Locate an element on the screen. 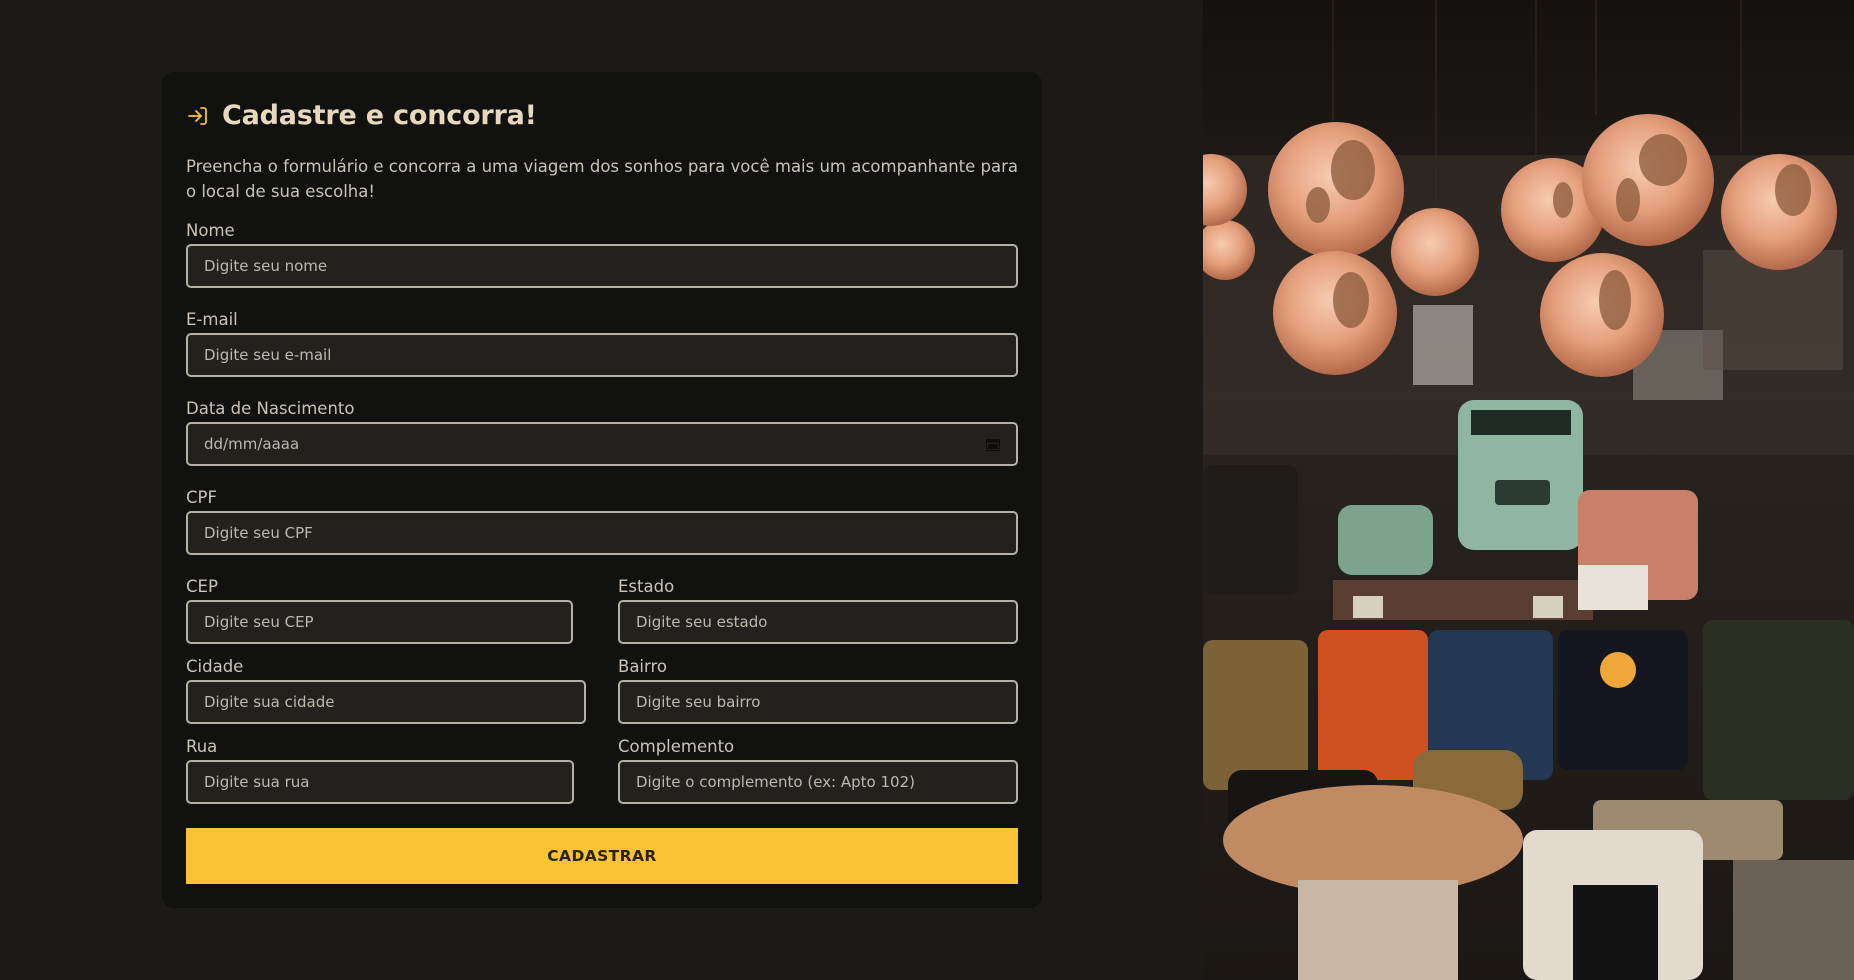 The width and height of the screenshot is (1854, 980). cidade-field-group: Cidade Digite sua cidade is located at coordinates (386, 690).